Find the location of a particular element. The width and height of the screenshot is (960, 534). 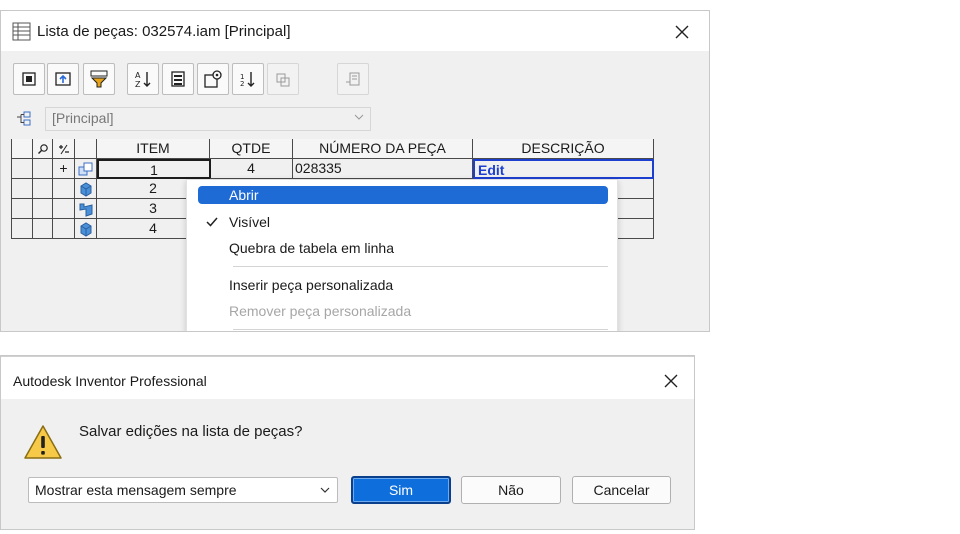

menu-item-row-break: Quebra de tabela em linha is located at coordinates (403, 248).